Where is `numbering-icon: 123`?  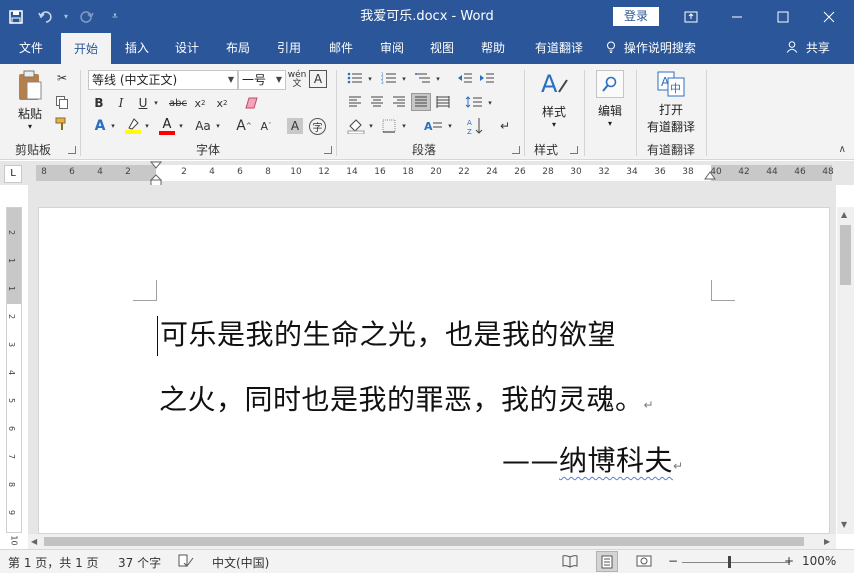
numbering-icon: 123 is located at coordinates (389, 78).